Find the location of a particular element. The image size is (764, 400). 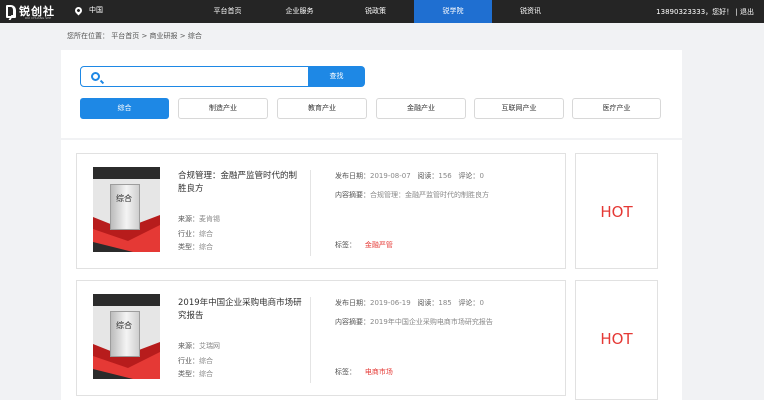

report-summary: 内容摘要：合规管理：金融严监管时代的制胜良方 is located at coordinates (412, 195).